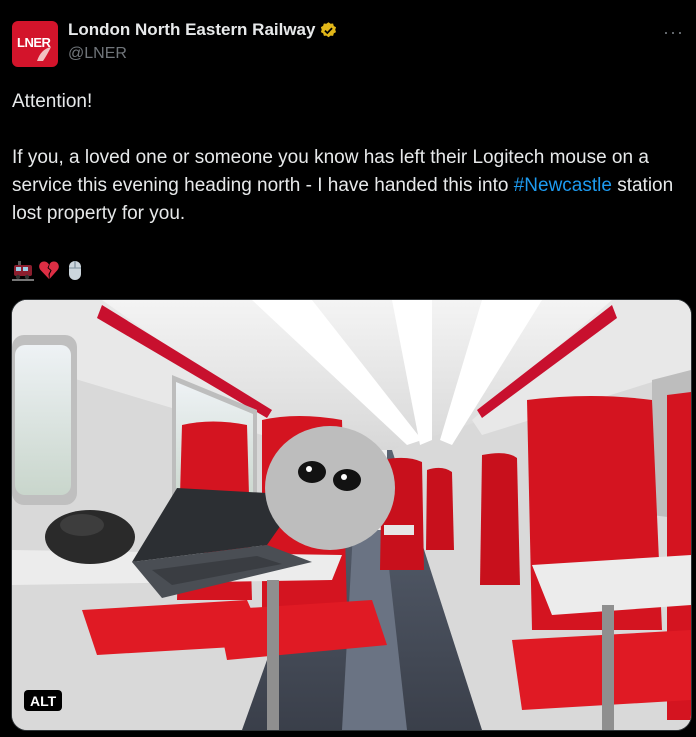  Describe the element at coordinates (97, 54) in the screenshot. I see `handle: @LNER` at that location.